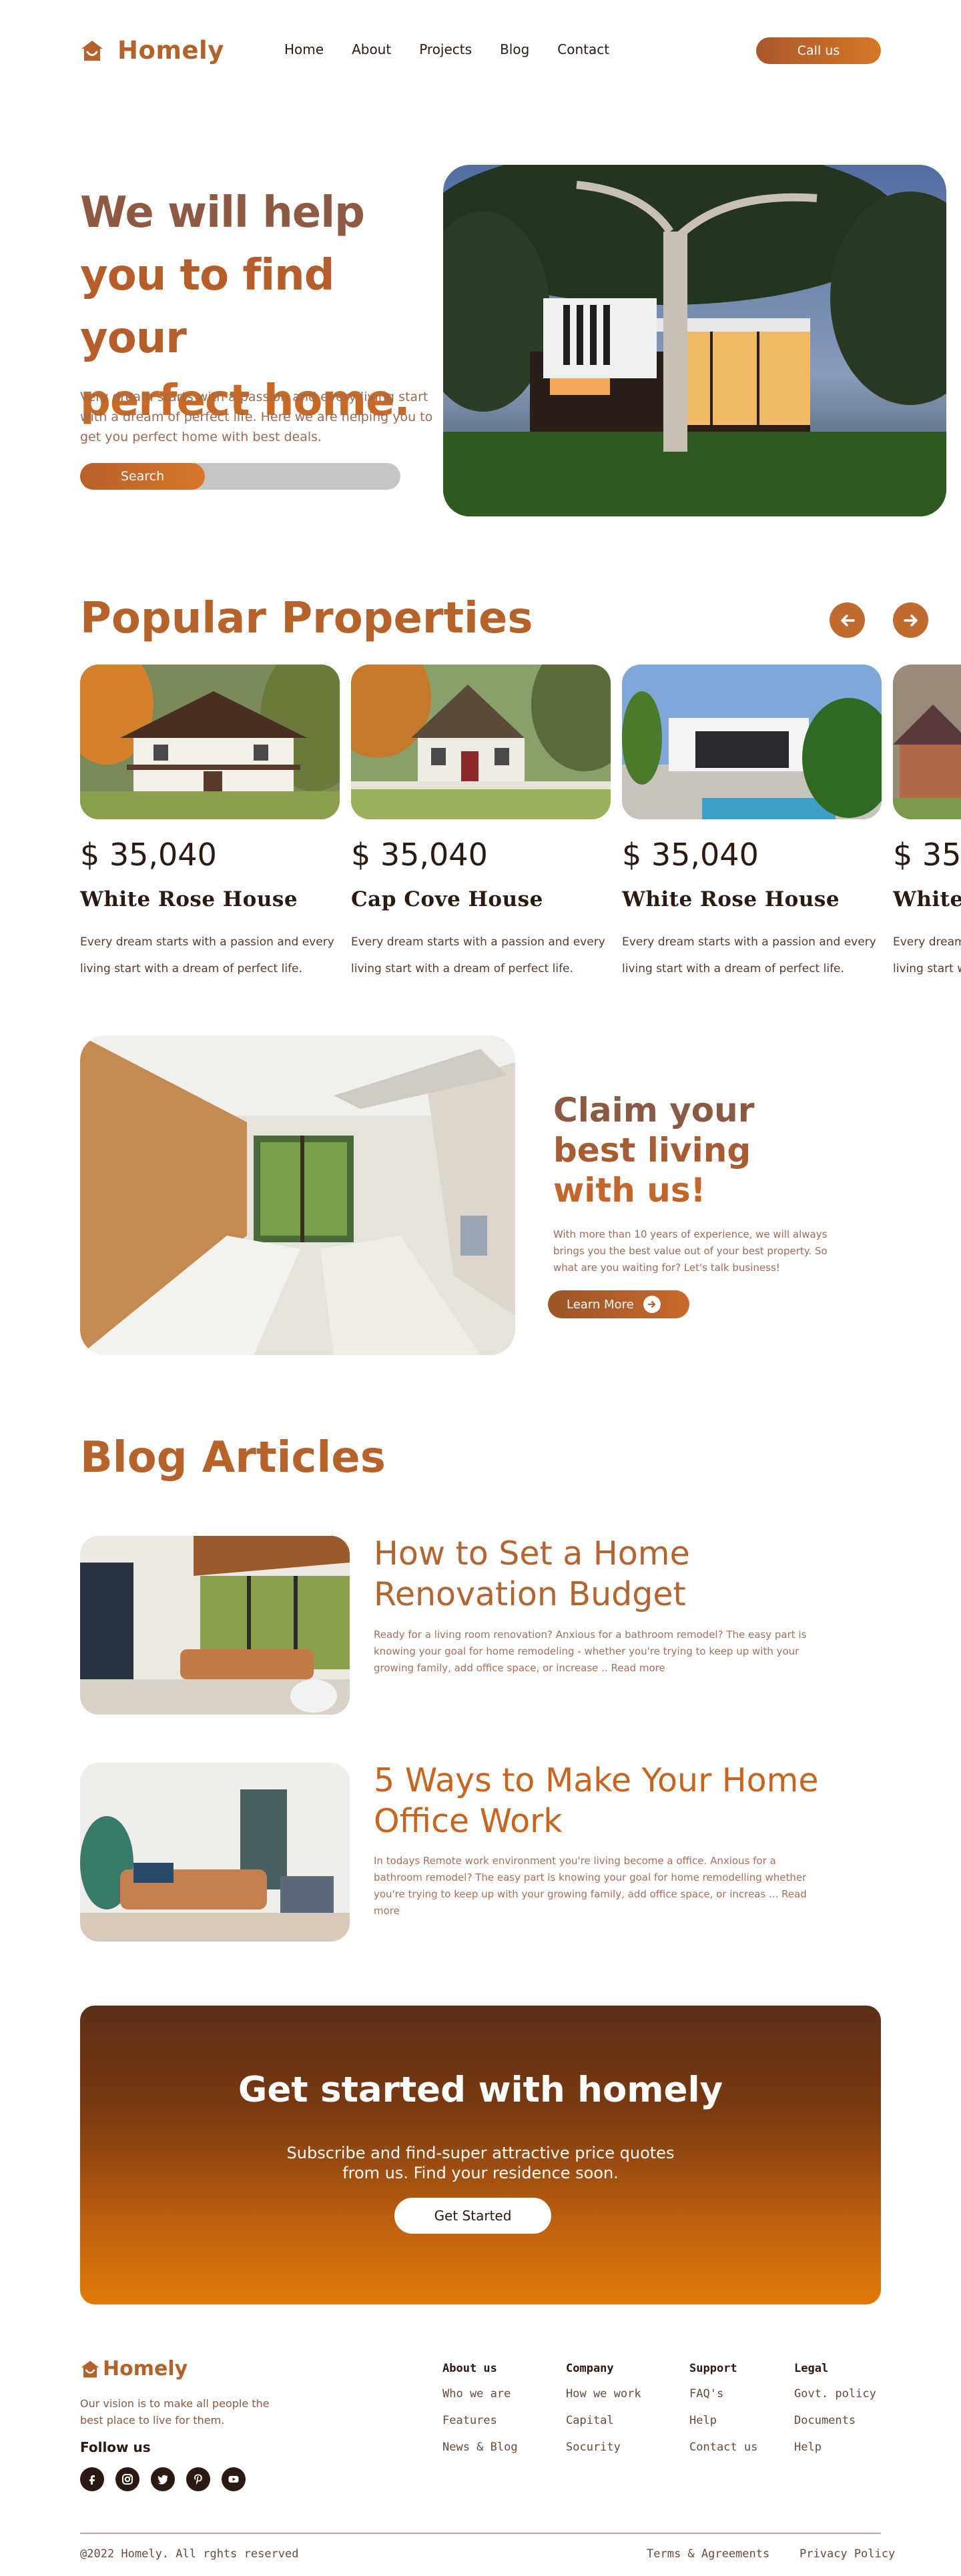 This screenshot has height=2576, width=961. Describe the element at coordinates (629, 1190) in the screenshot. I see `claim-title-line-3: with us!` at that location.